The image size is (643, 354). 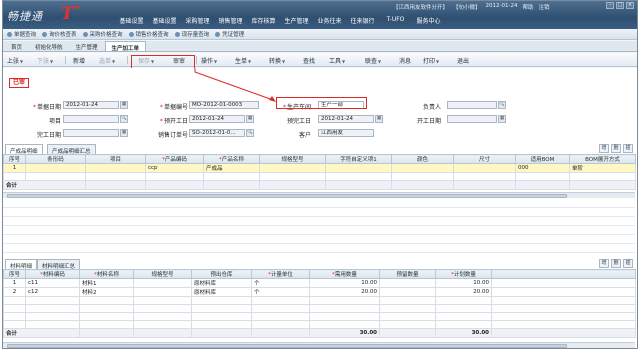 What do you see at coordinates (346, 133) in the screenshot?
I see `customer-field: 江西用友` at bounding box center [346, 133].